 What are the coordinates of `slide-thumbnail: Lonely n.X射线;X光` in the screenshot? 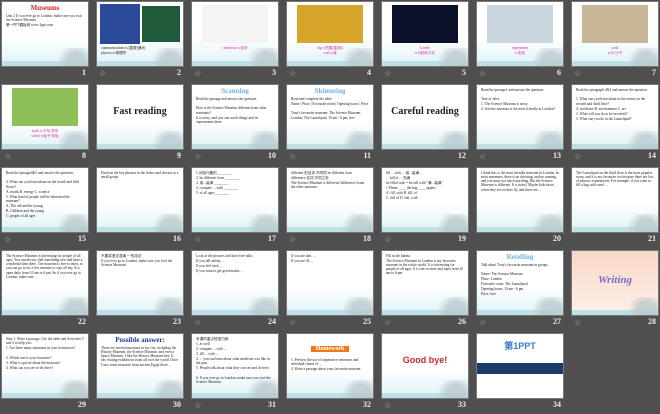 It's located at (425, 34).